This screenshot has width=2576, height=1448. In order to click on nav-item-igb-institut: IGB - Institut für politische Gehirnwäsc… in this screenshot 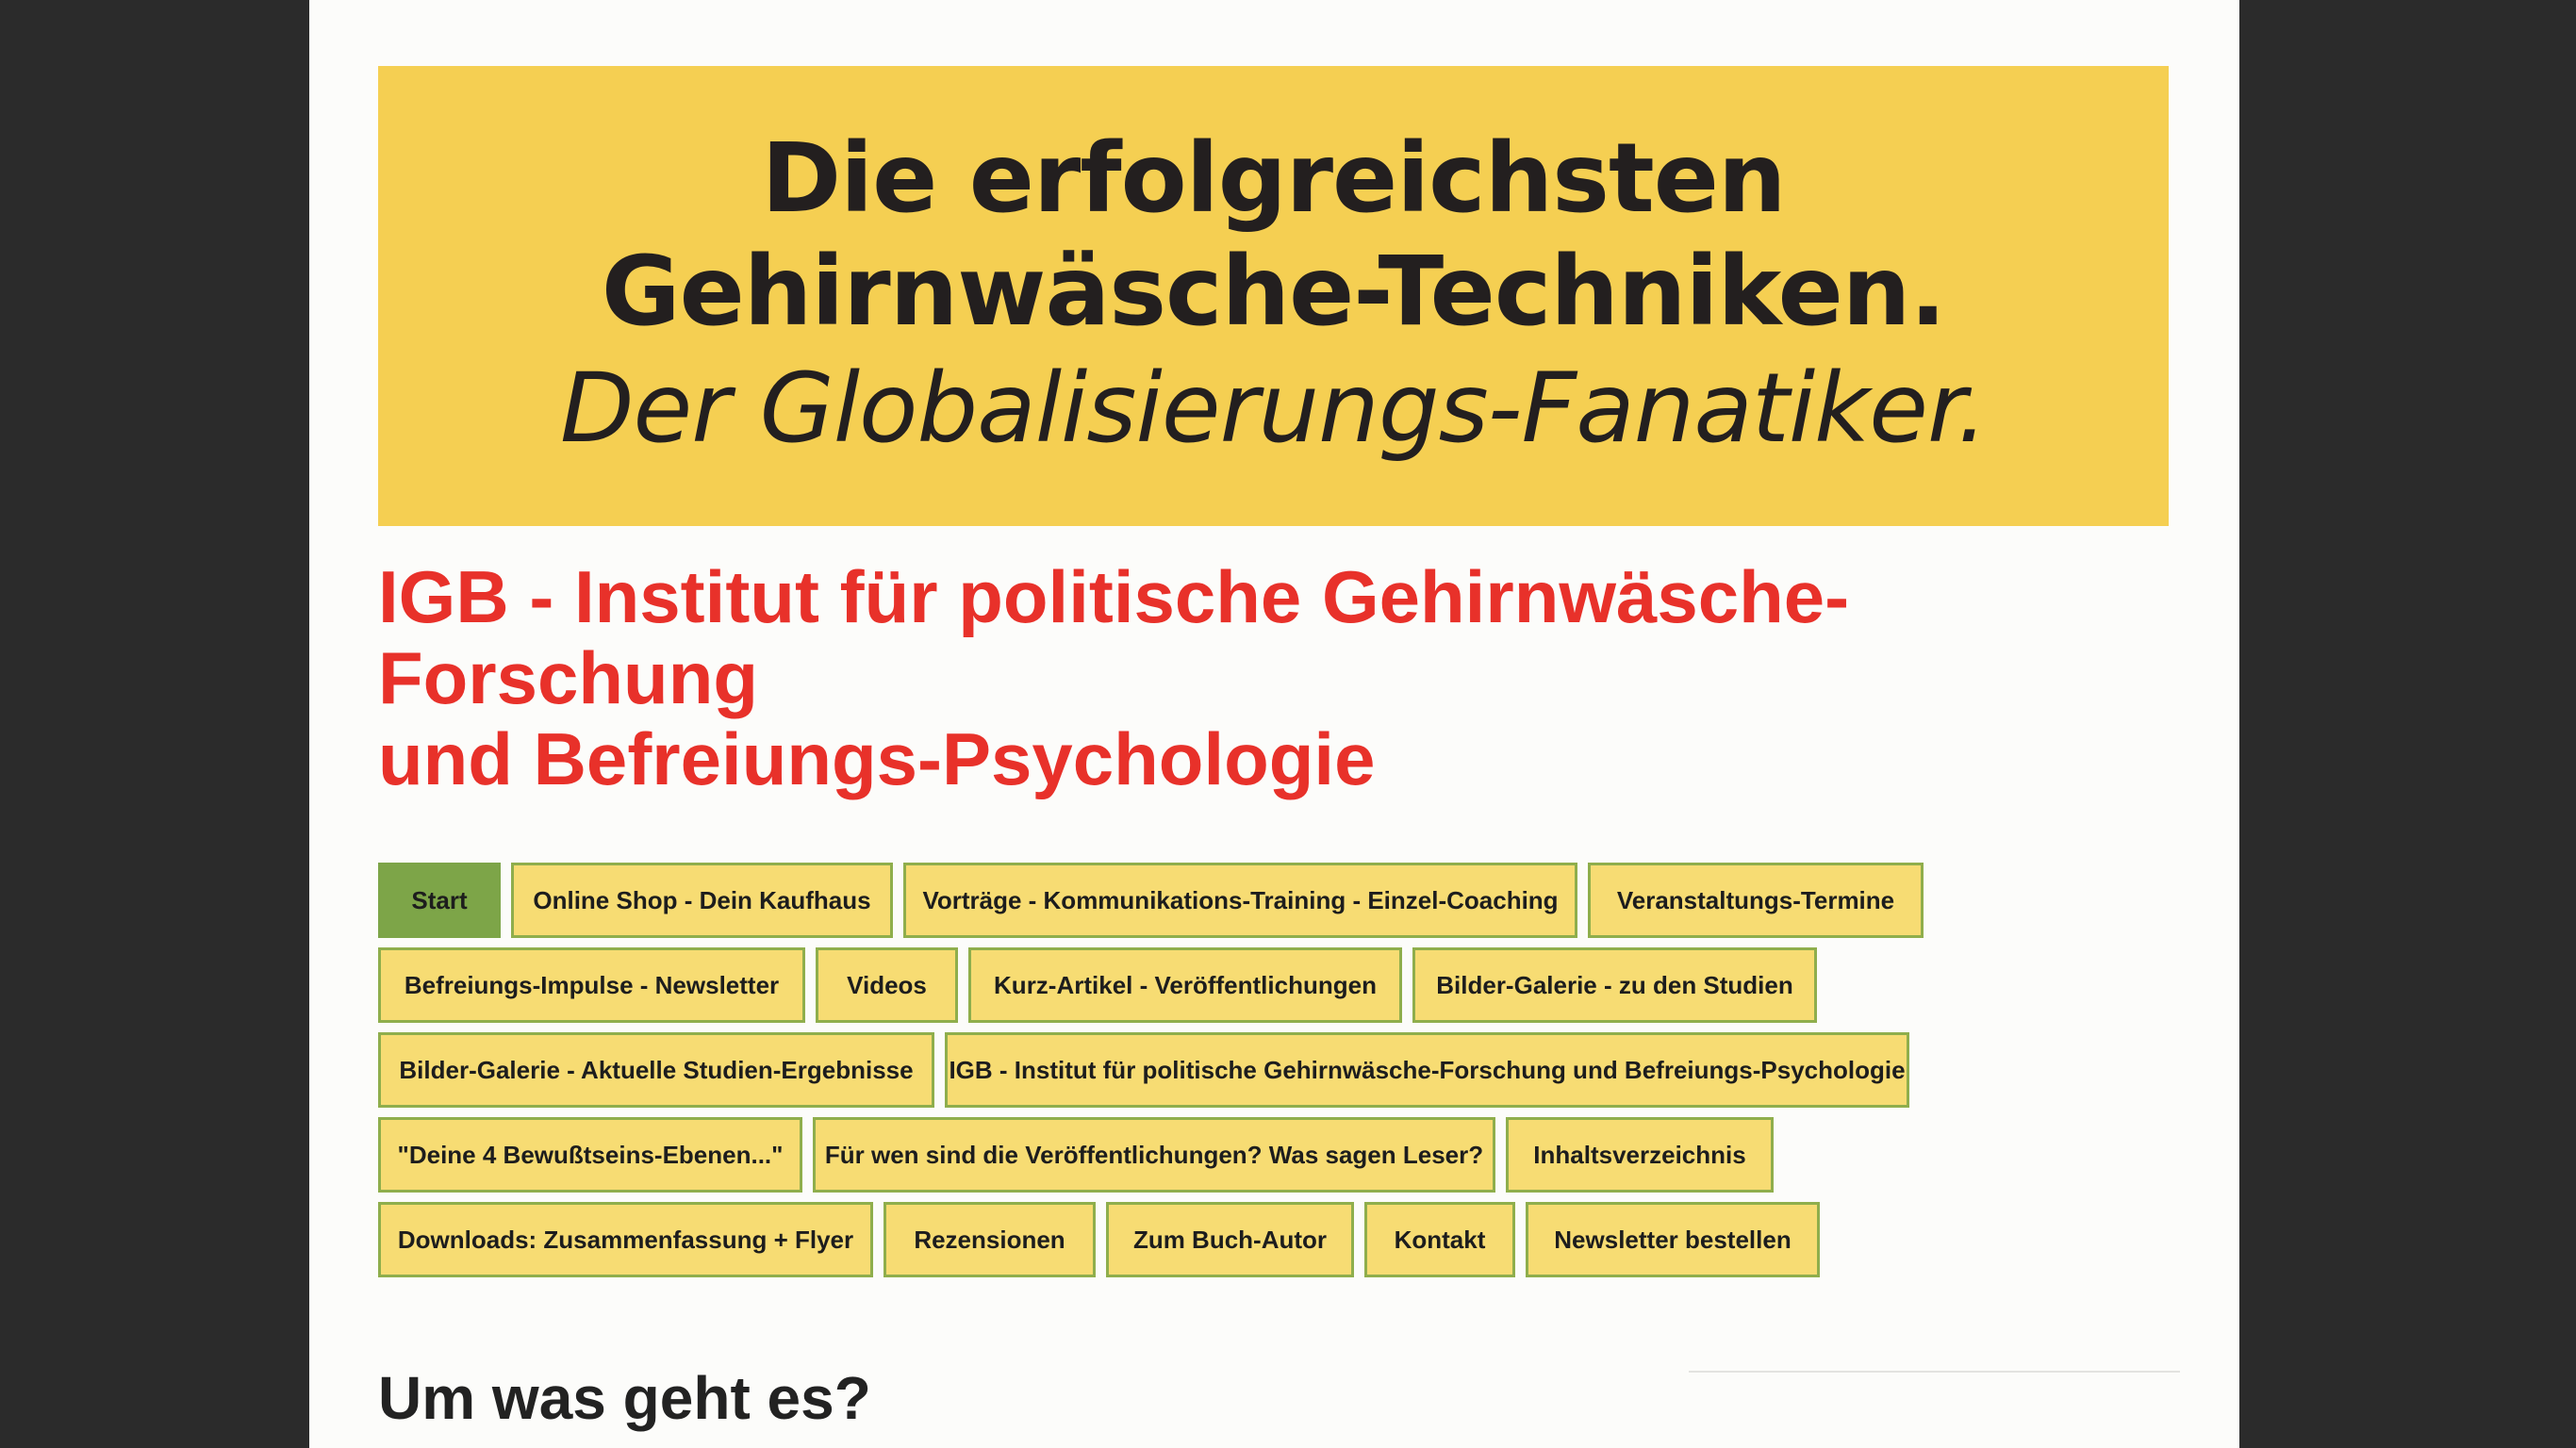, I will do `click(1427, 1070)`.